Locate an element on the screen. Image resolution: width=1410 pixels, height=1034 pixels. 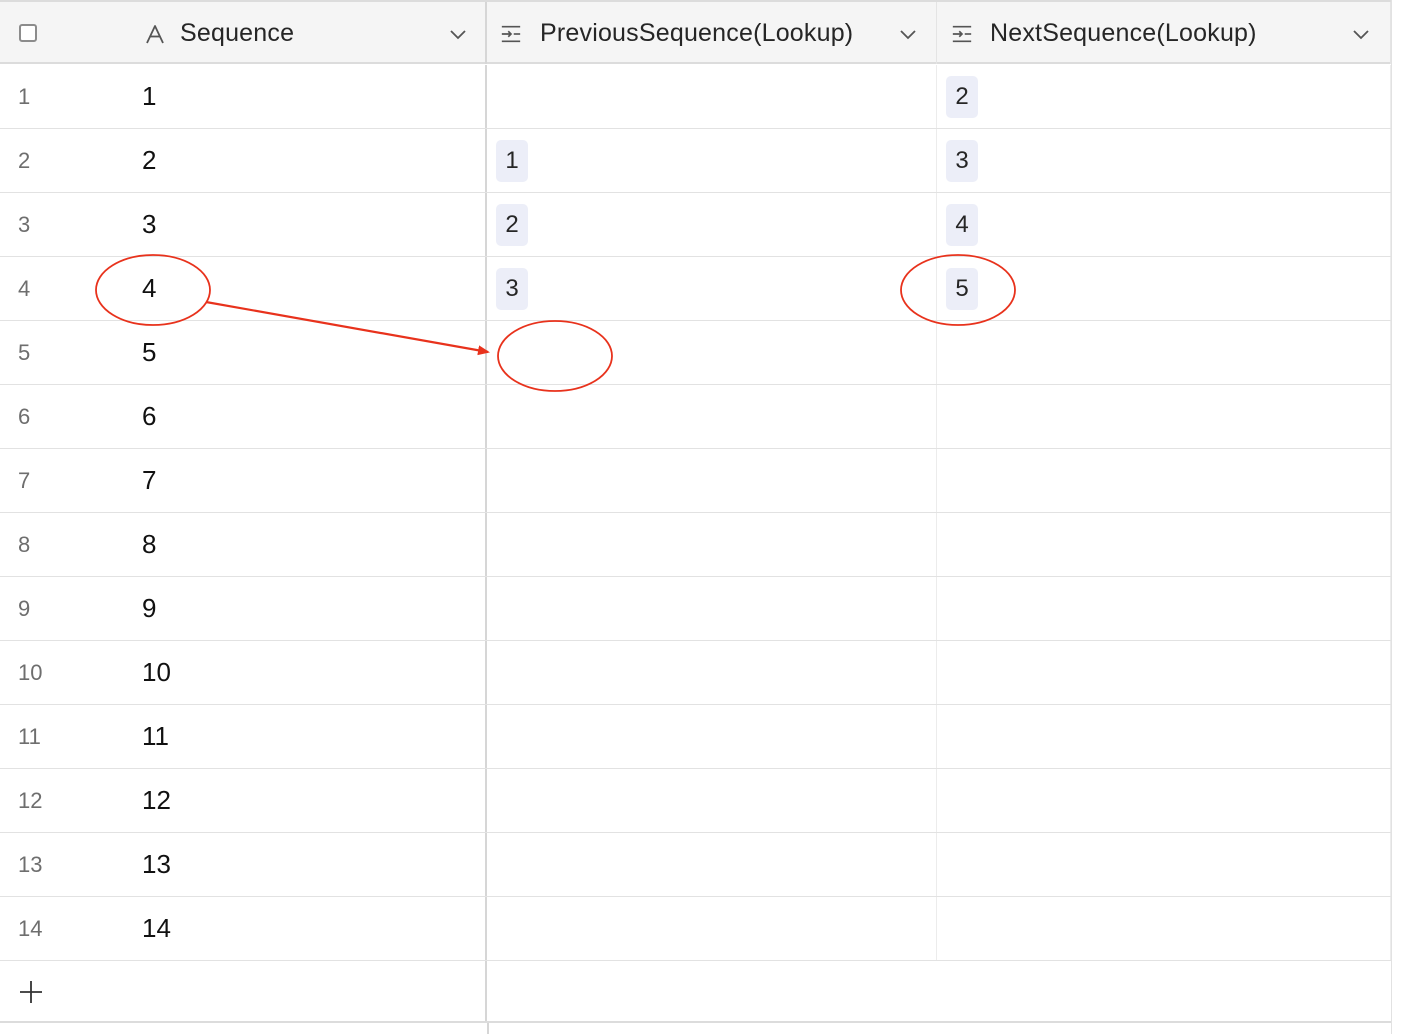
table-row: 13 13 is located at coordinates (695, 865).